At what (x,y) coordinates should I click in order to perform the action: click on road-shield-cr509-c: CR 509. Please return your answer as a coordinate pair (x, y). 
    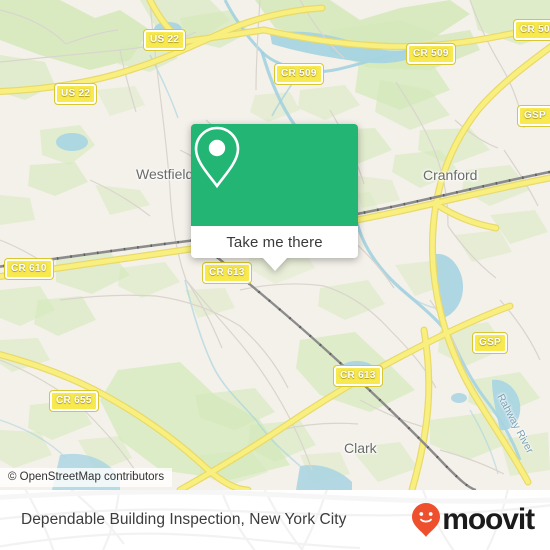
    Looking at the image, I should click on (531, 30).